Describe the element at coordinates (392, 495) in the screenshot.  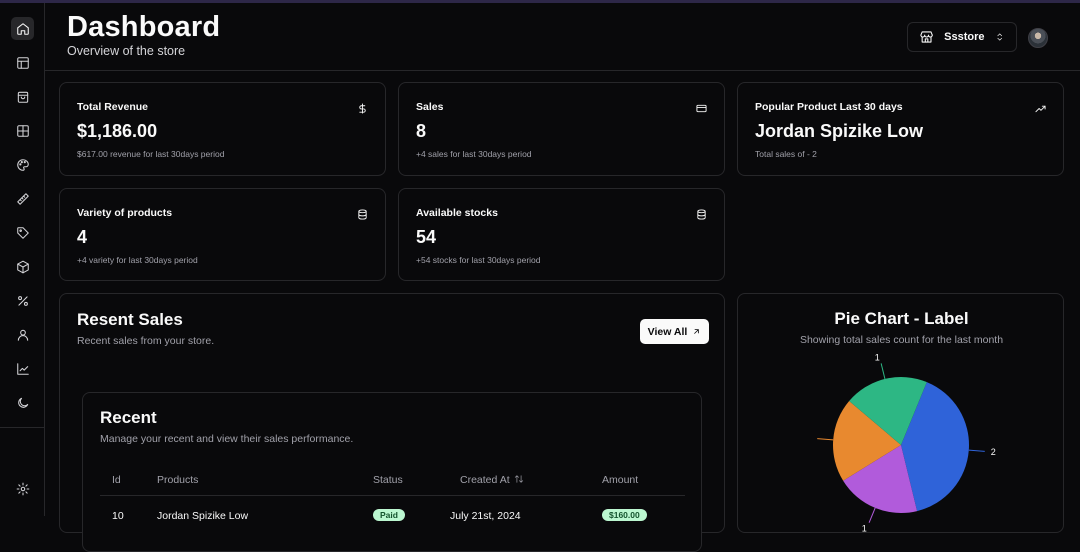
I see `table-header-divider` at that location.